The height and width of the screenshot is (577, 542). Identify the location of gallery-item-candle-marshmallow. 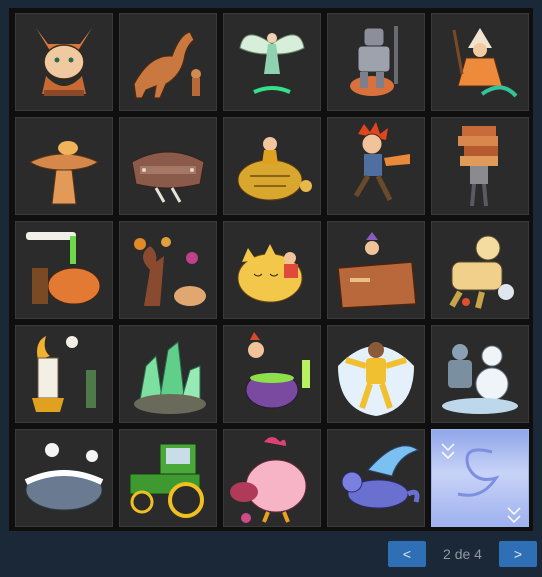
(64, 374).